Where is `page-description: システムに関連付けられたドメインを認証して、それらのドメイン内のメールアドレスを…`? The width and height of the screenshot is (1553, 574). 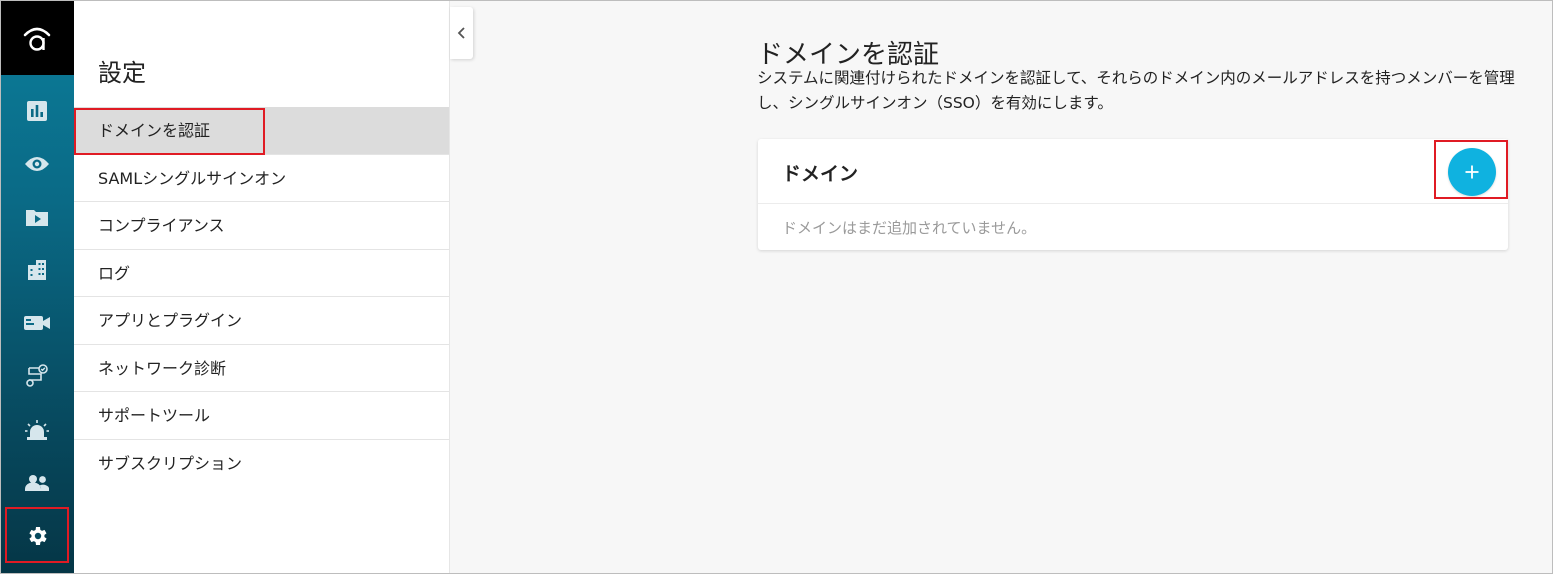
page-description: システムに関連付けられたドメインを認証して、それらのドメイン内のメールアドレスを… is located at coordinates (1136, 90).